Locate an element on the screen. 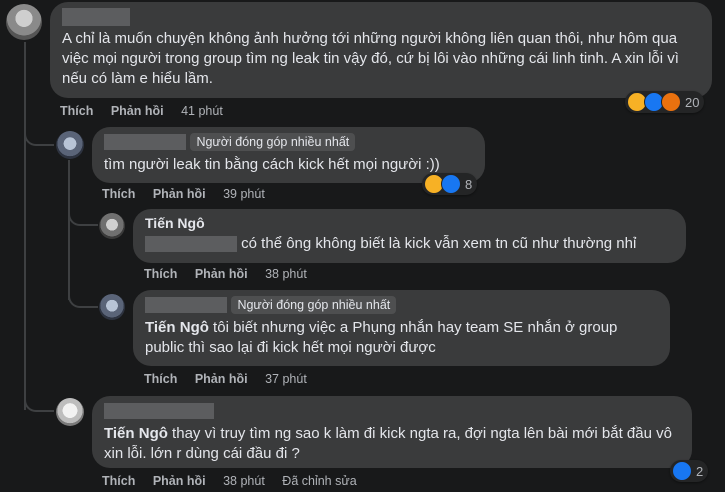  comment-actions: Thích Phản hồi 39 phút is located at coordinates (190, 194).